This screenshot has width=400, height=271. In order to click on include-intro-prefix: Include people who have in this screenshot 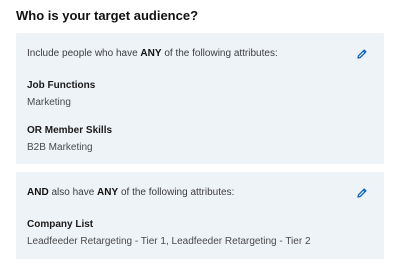, I will do `click(84, 53)`.